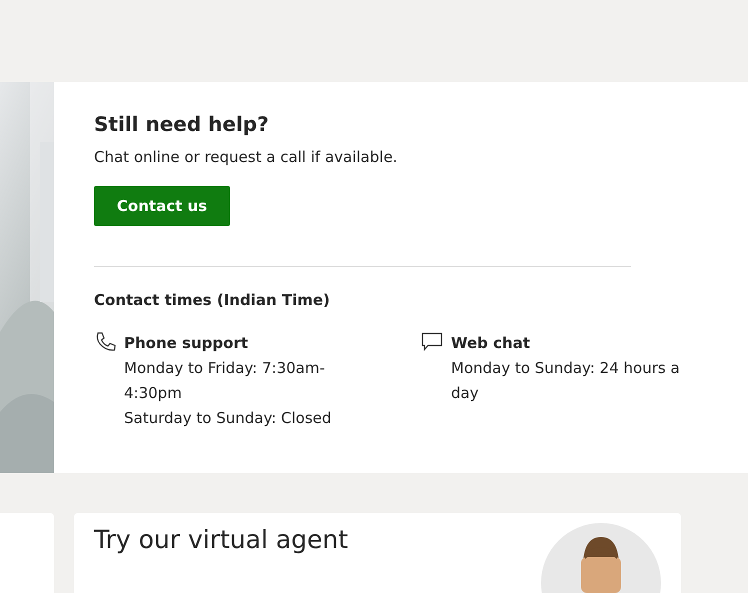 Image resolution: width=748 pixels, height=593 pixels. I want to click on agent-avatar-icon, so click(601, 558).